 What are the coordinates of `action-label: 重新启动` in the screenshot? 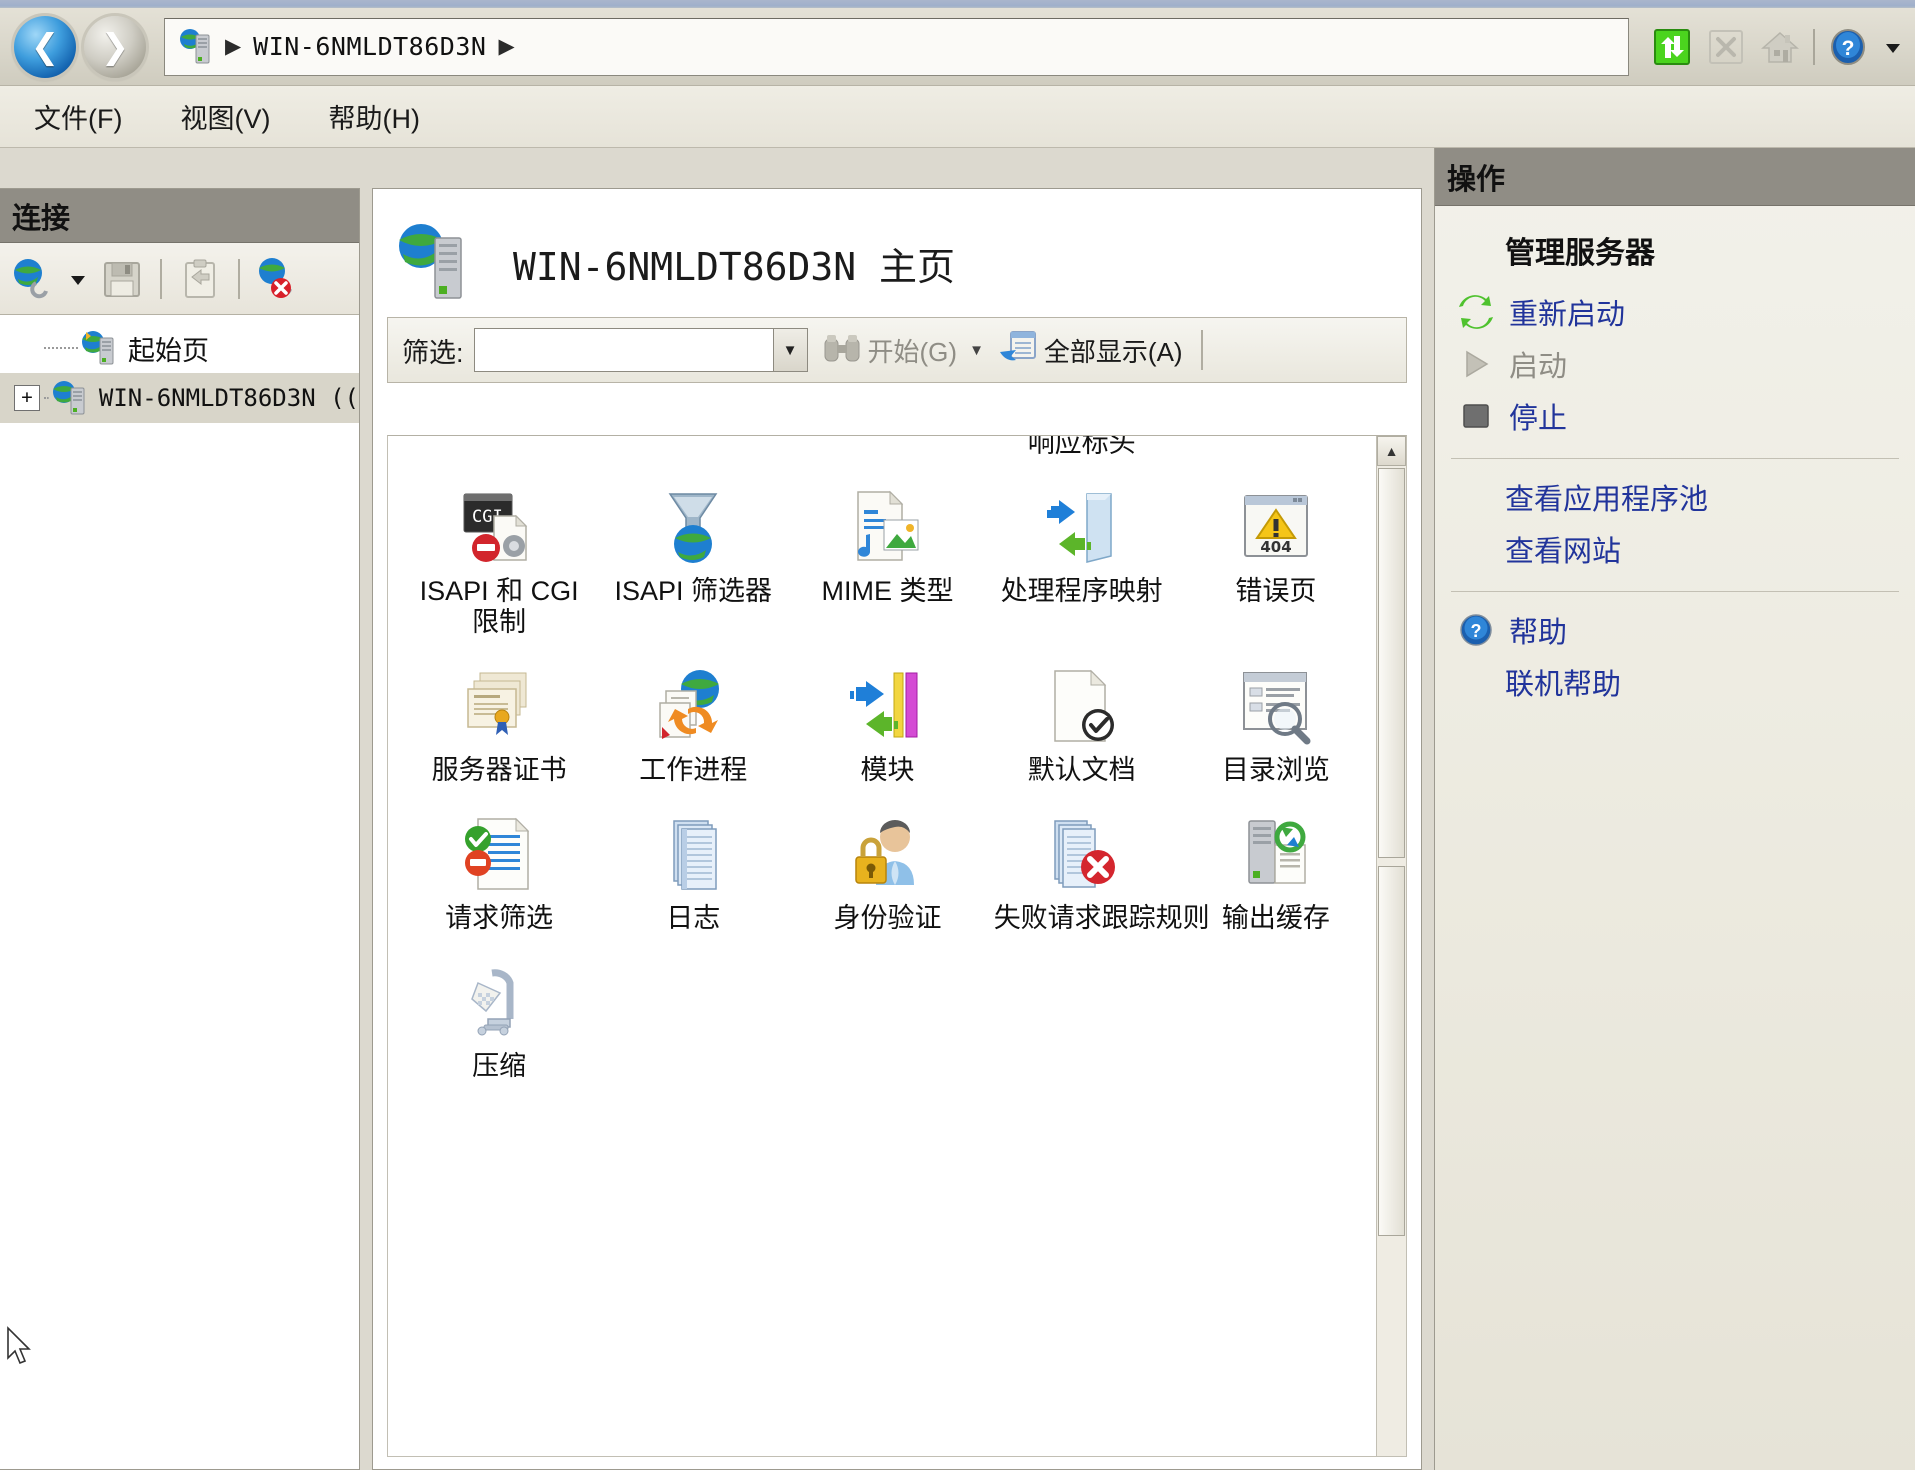 It's located at (1567, 315).